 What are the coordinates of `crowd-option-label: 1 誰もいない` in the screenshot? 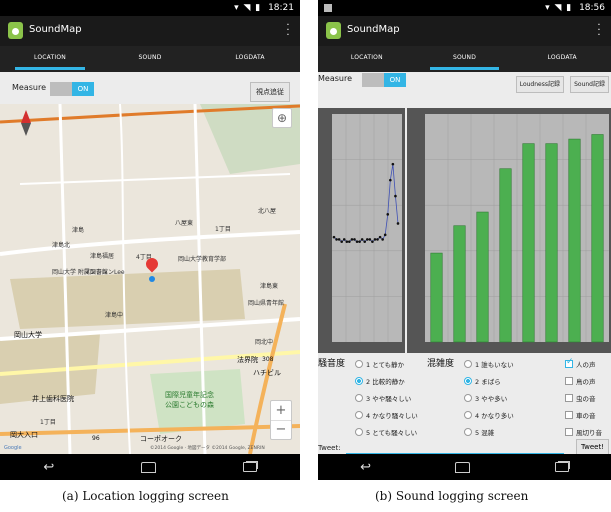 It's located at (494, 365).